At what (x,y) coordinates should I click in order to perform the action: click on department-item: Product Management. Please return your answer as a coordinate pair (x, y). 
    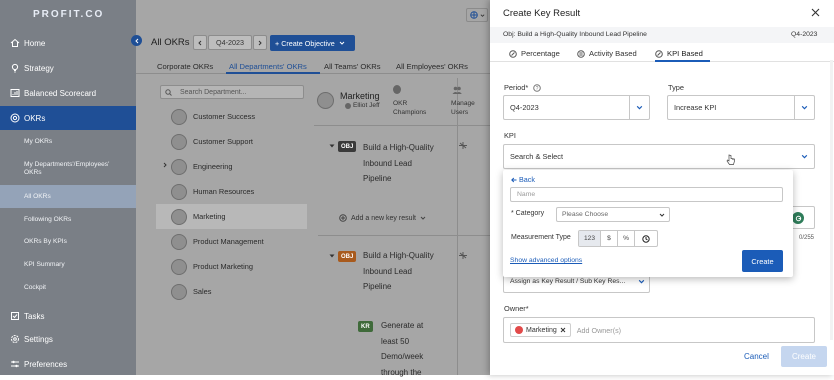
    Looking at the image, I should click on (217, 241).